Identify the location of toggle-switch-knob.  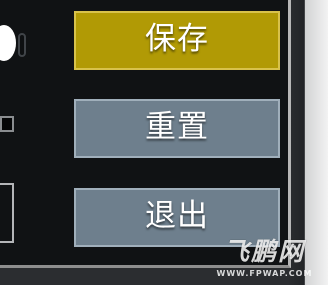
(8, 43).